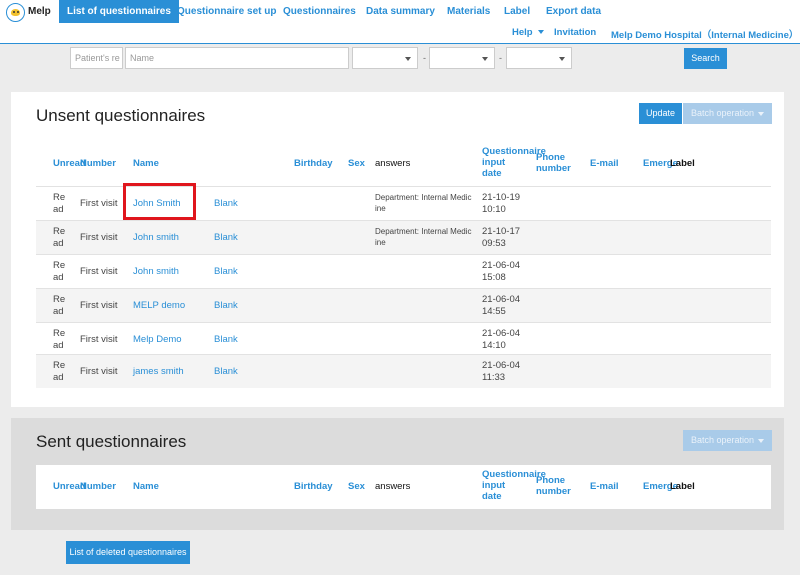 The width and height of the screenshot is (800, 575). What do you see at coordinates (226, 11) in the screenshot?
I see `nav-questionnaire-set-up: Questionnaire set up` at bounding box center [226, 11].